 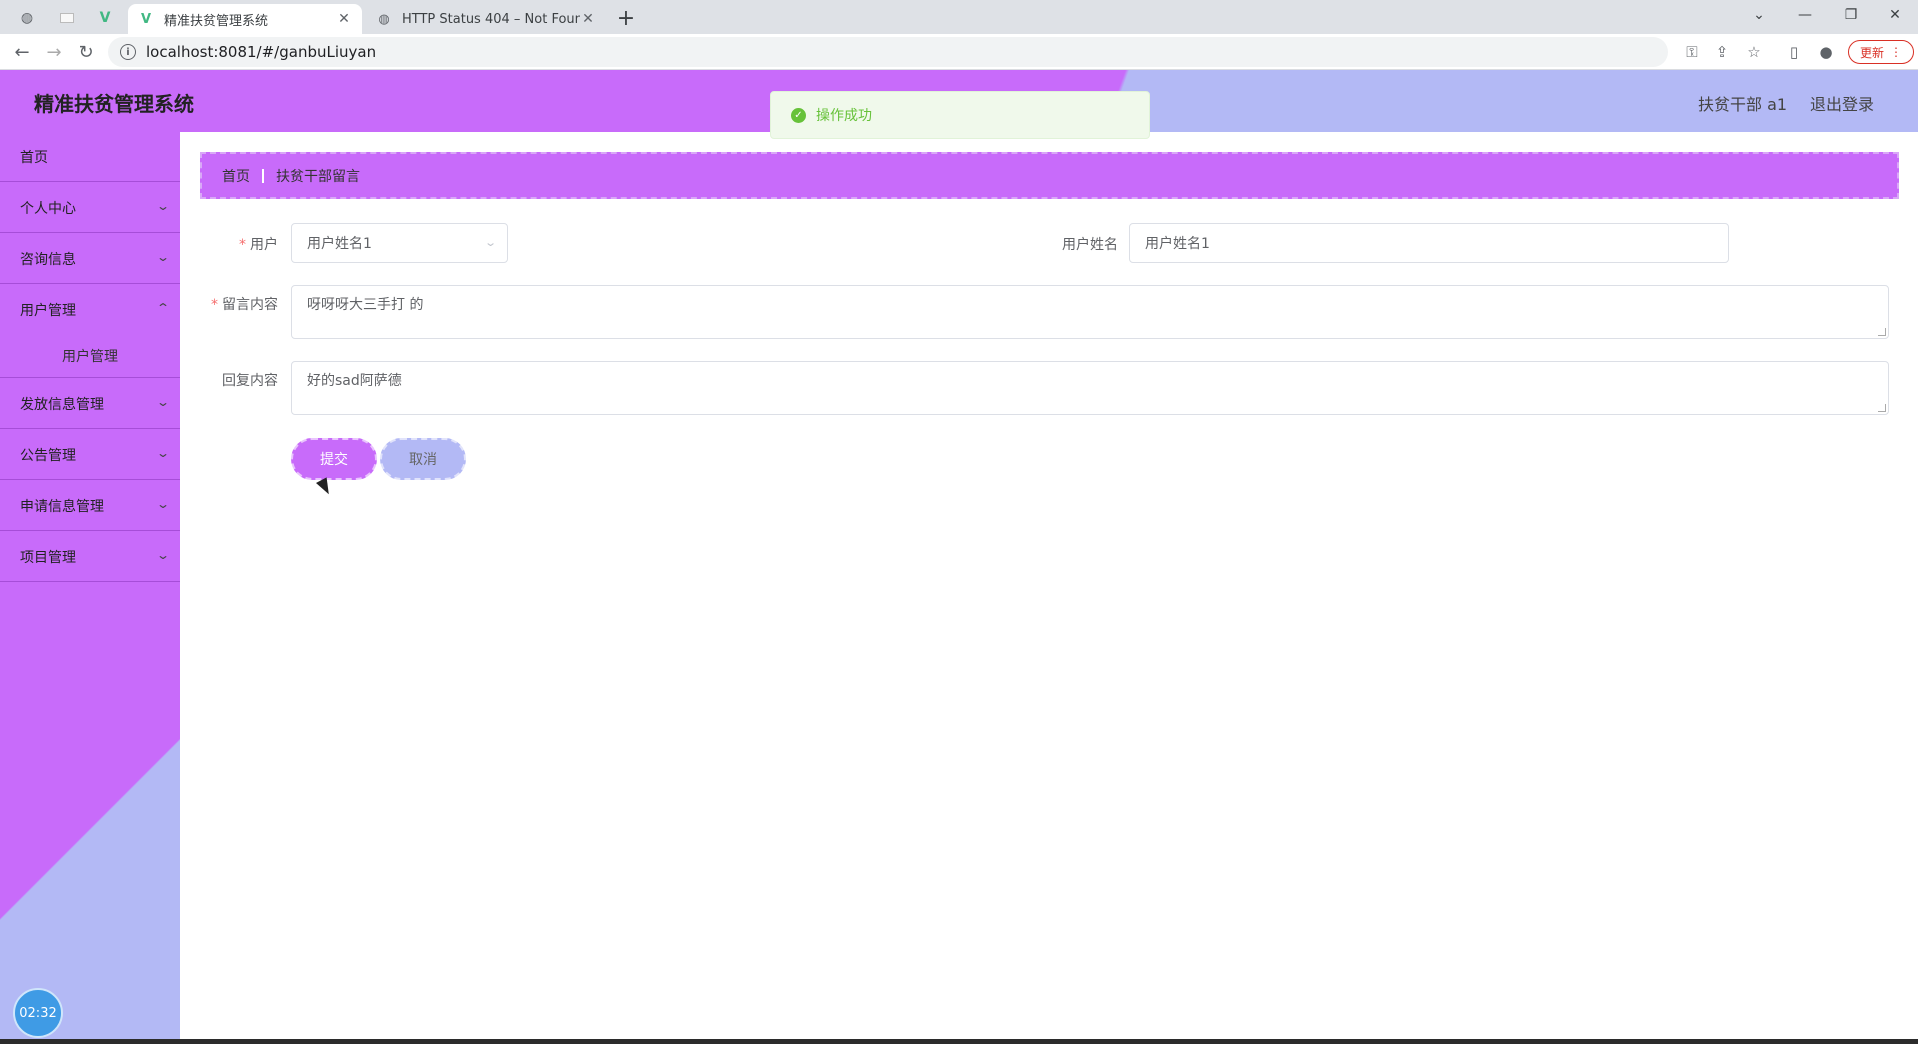 I want to click on username-field-label: 用户姓名, so click(x=1090, y=245).